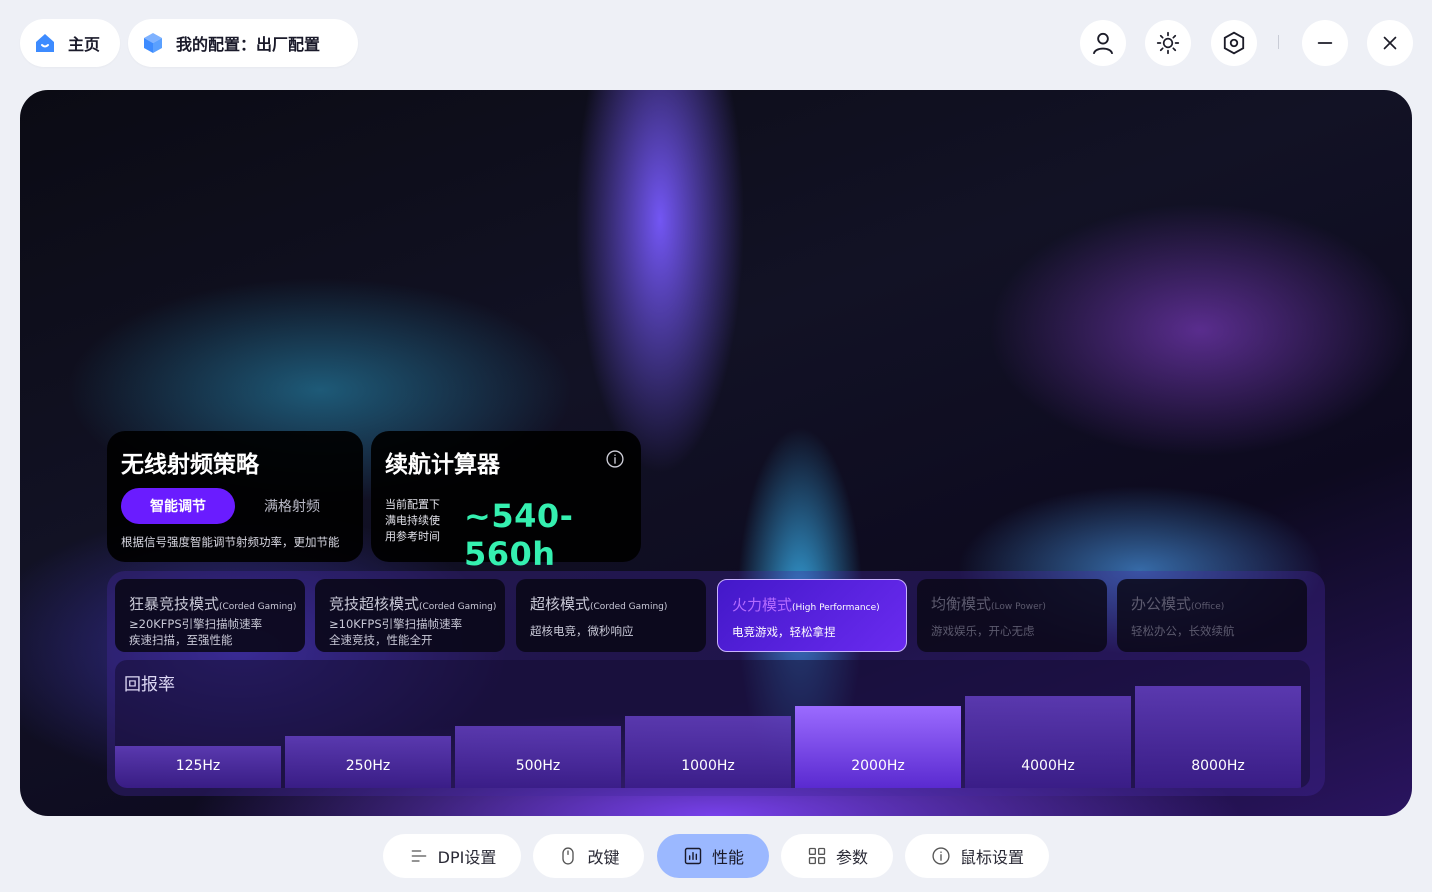 The height and width of the screenshot is (892, 1432). I want to click on mode-name: 火力模式, so click(762, 605).